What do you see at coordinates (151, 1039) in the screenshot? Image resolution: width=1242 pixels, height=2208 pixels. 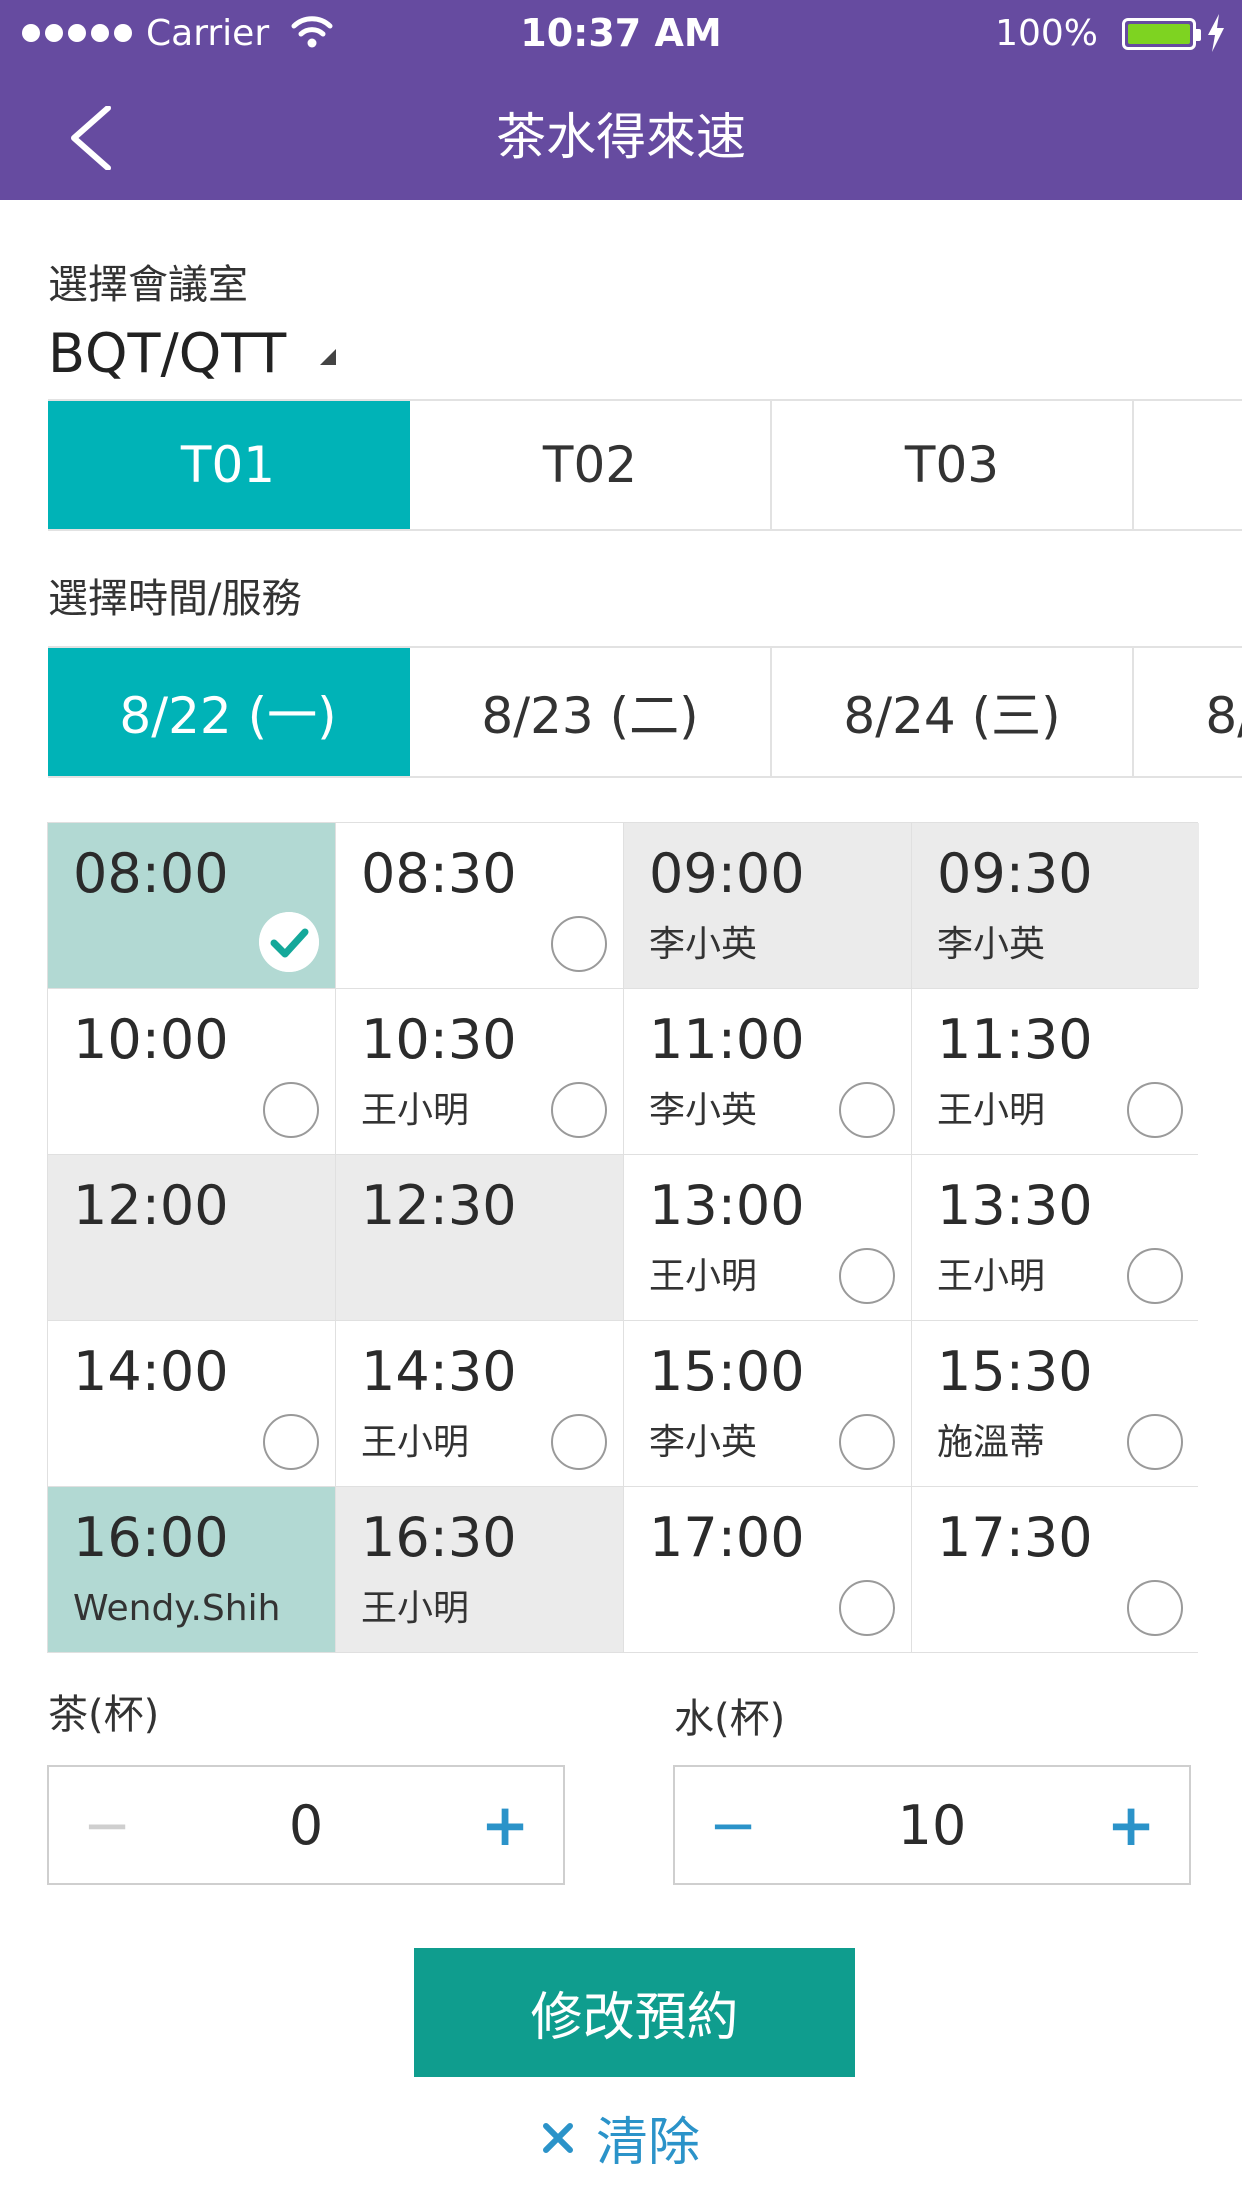 I see `slot-time: 10:00` at bounding box center [151, 1039].